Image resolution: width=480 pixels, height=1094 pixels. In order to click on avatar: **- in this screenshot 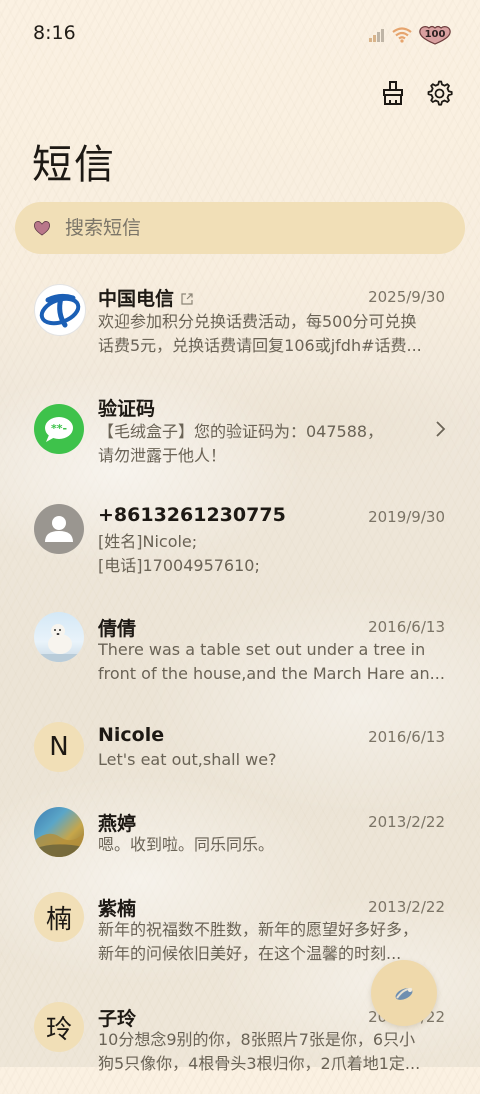, I will do `click(59, 429)`.